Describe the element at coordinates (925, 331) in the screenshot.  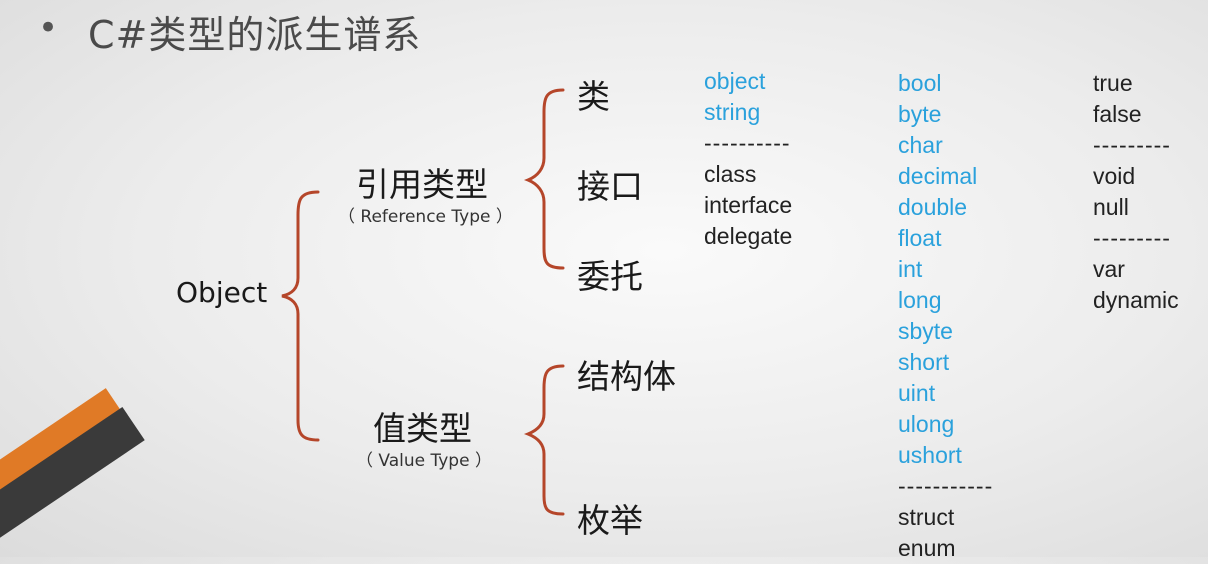
I see `keyword-builtin: sbyte` at that location.